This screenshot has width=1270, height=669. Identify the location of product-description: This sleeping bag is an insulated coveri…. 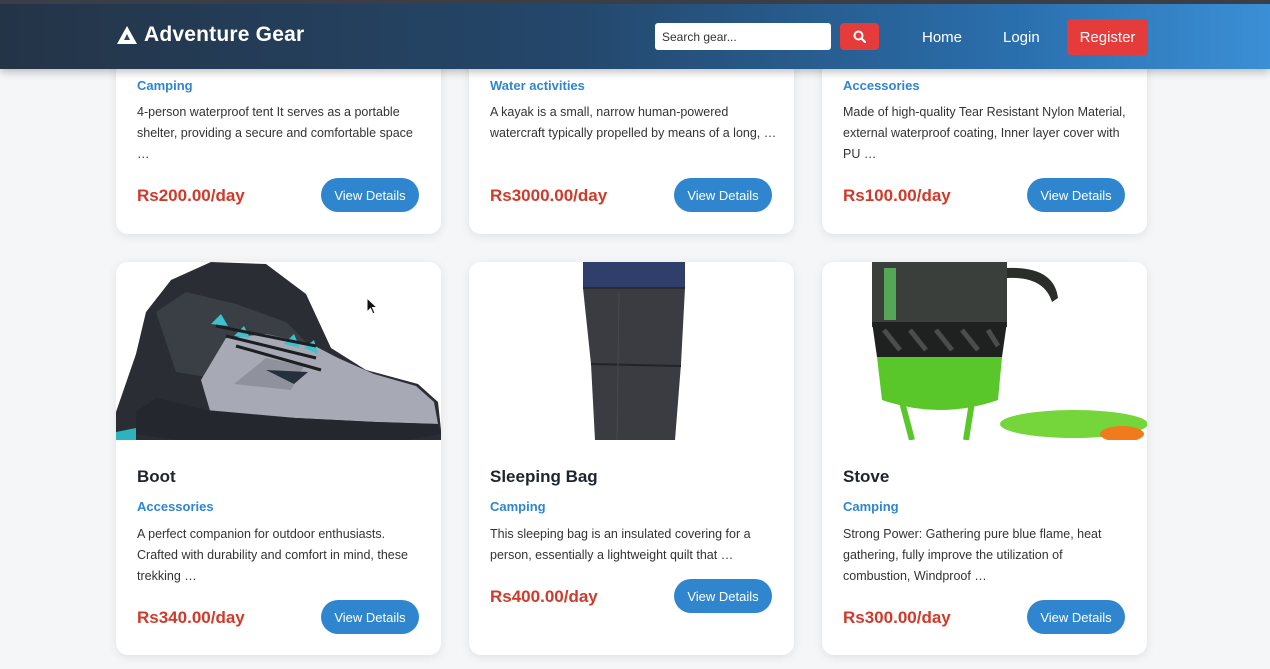
(620, 544).